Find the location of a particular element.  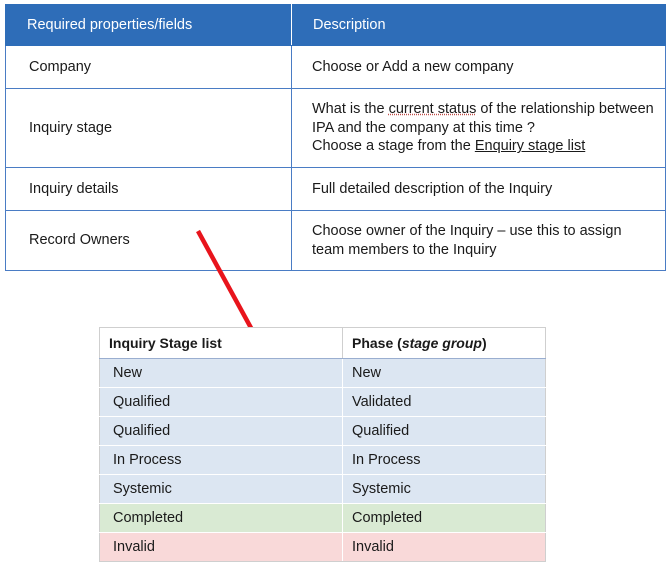

phase-cell: Validated is located at coordinates (444, 402).